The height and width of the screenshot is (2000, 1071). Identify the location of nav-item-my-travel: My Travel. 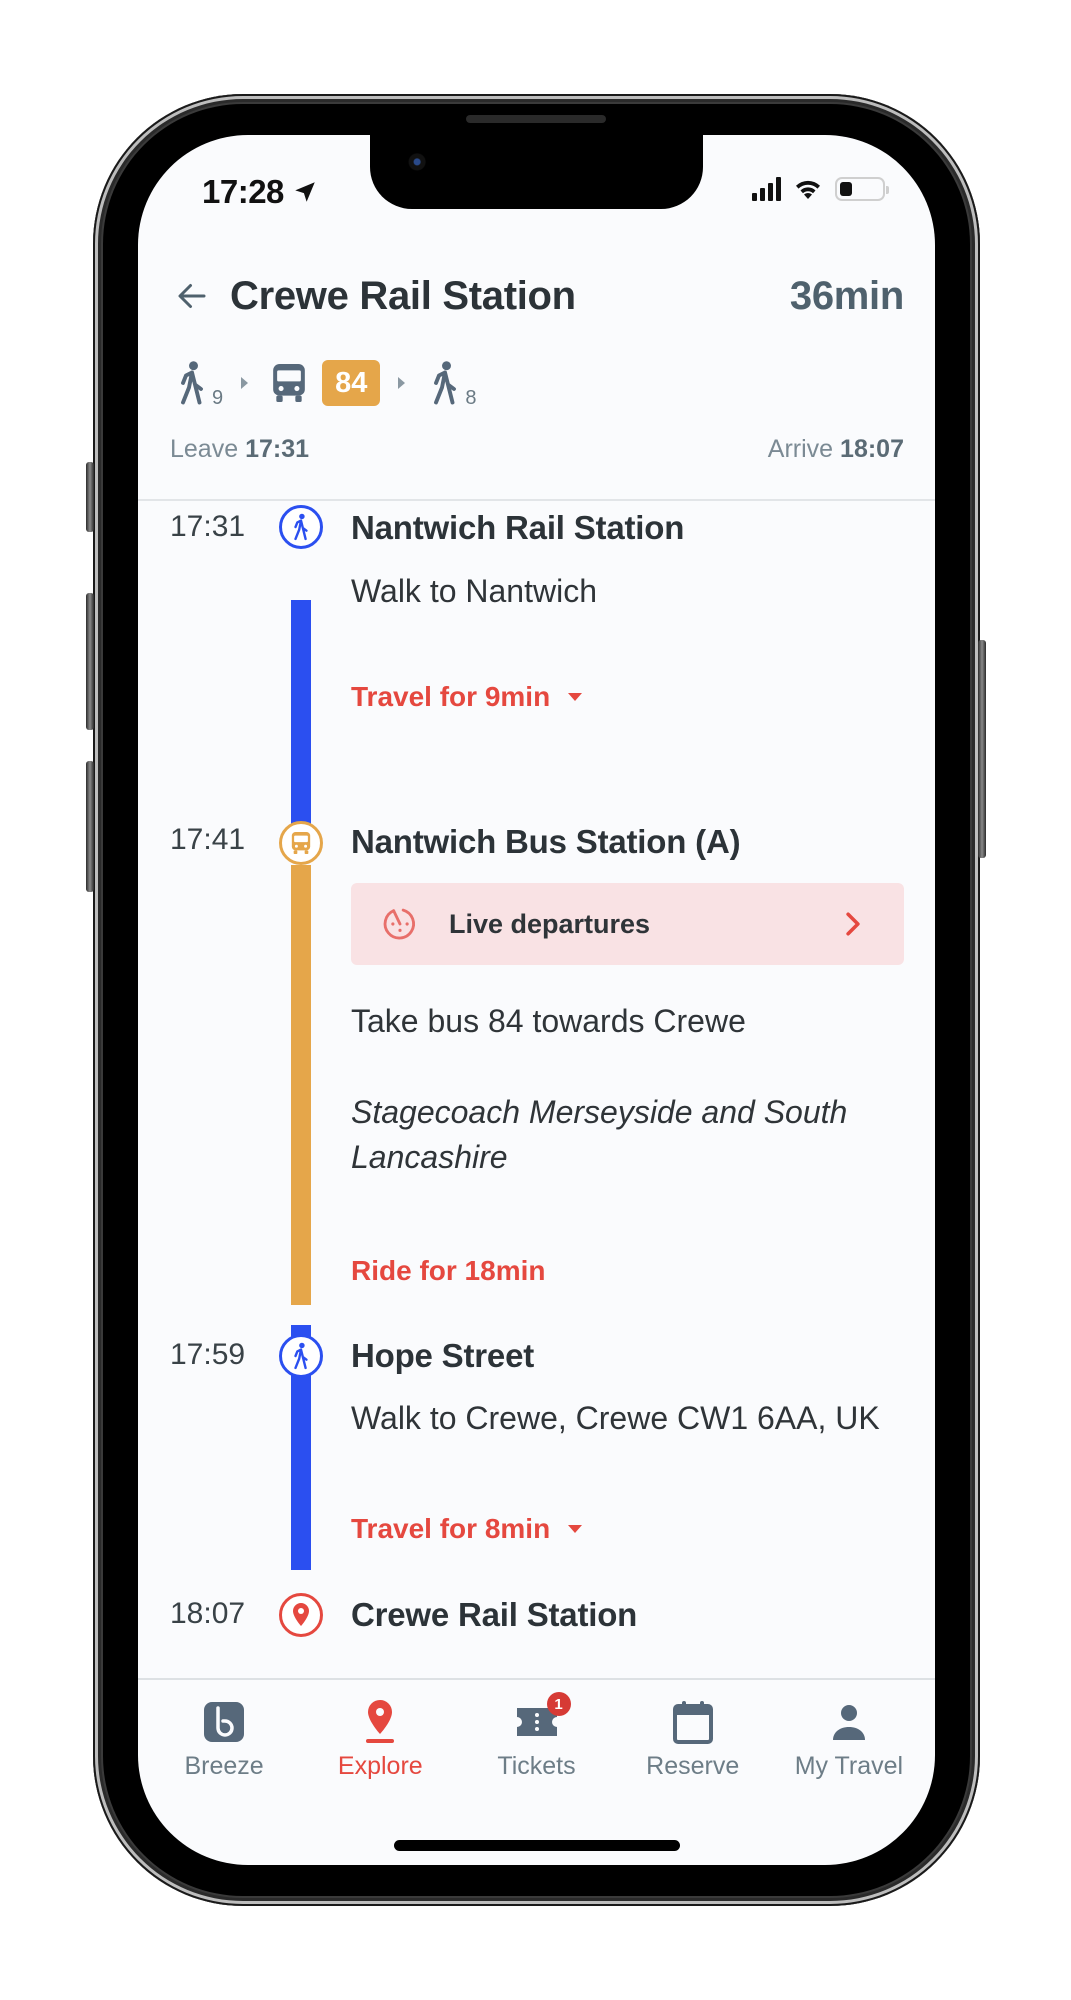
(849, 1740).